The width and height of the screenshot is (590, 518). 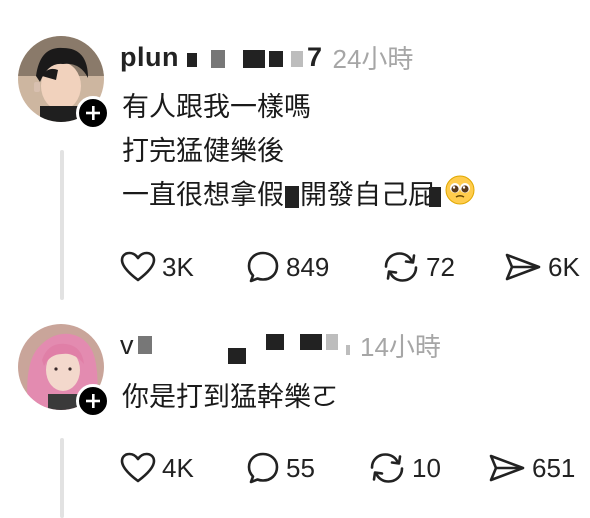 What do you see at coordinates (178, 266) in the screenshot?
I see `like-count: 3K` at bounding box center [178, 266].